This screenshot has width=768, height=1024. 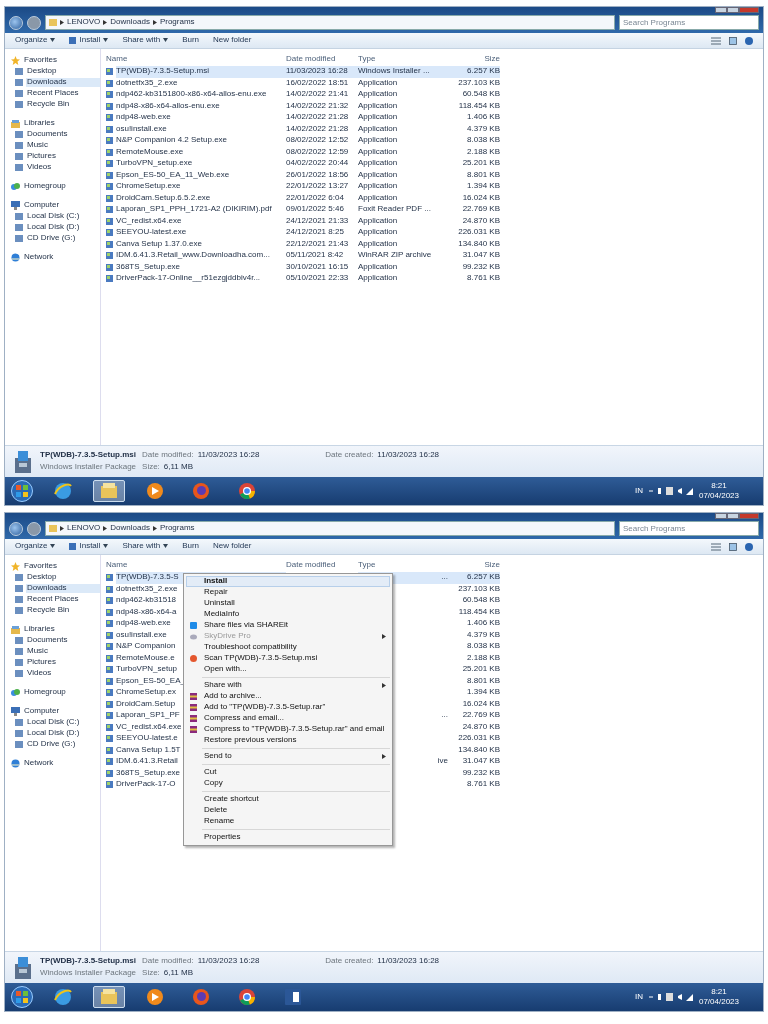 What do you see at coordinates (288, 647) in the screenshot?
I see `menu-item: Troubleshoot compatibility` at bounding box center [288, 647].